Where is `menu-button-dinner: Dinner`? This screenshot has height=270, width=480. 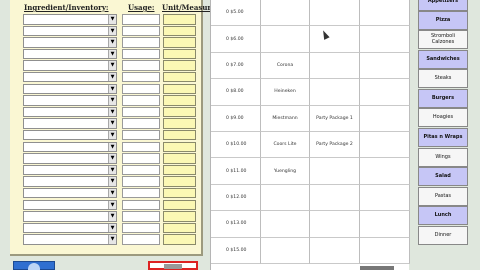 menu-button-dinner: Dinner is located at coordinates (443, 235).